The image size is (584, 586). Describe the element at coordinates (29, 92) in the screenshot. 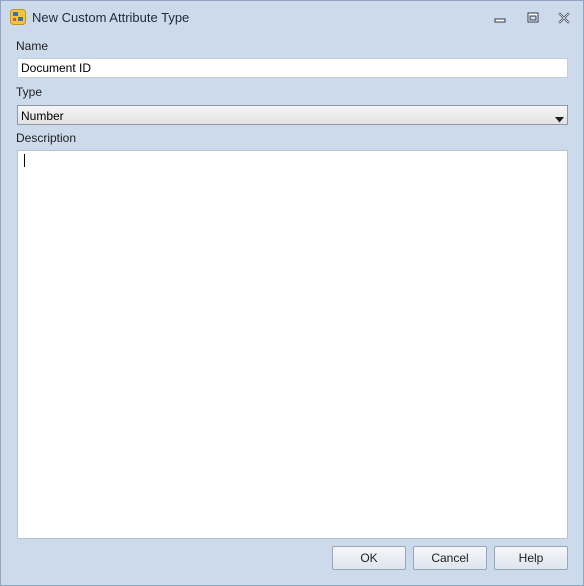

I see `type-label: Type` at that location.